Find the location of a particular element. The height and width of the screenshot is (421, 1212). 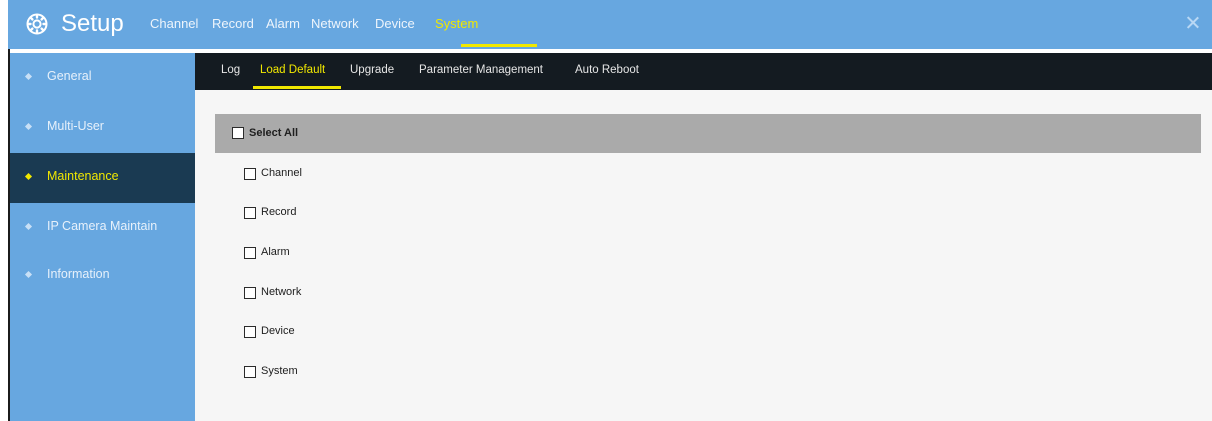

checkbox-alarm is located at coordinates (250, 253).